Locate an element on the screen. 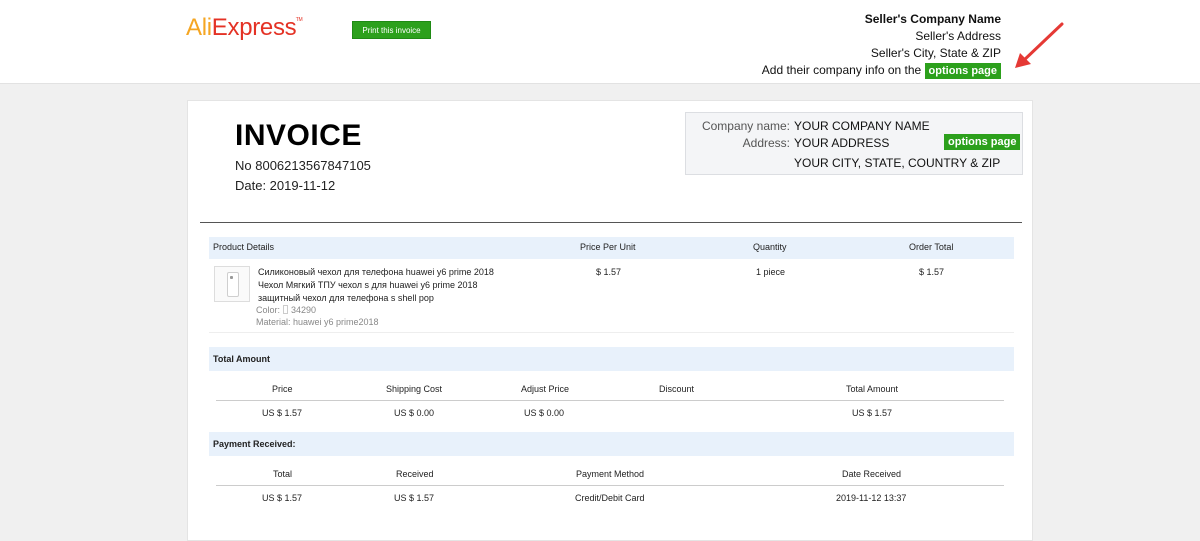 This screenshot has width=1200, height=541. options-page-link: options page is located at coordinates (962, 71).